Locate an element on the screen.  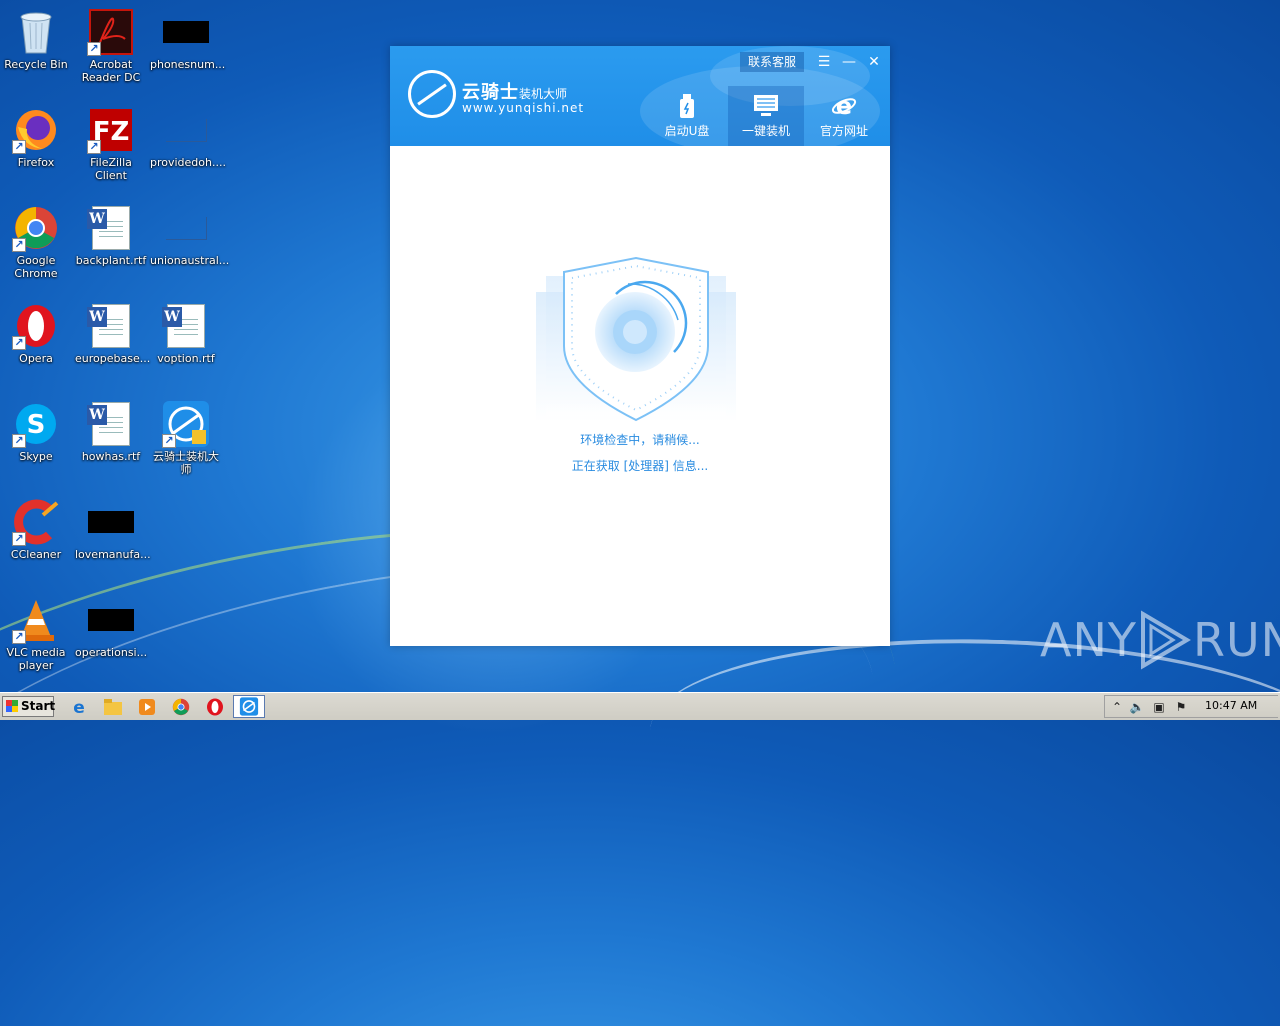
desktop-icon-skype: S ↗ Skype is located at coordinates (36, 431).